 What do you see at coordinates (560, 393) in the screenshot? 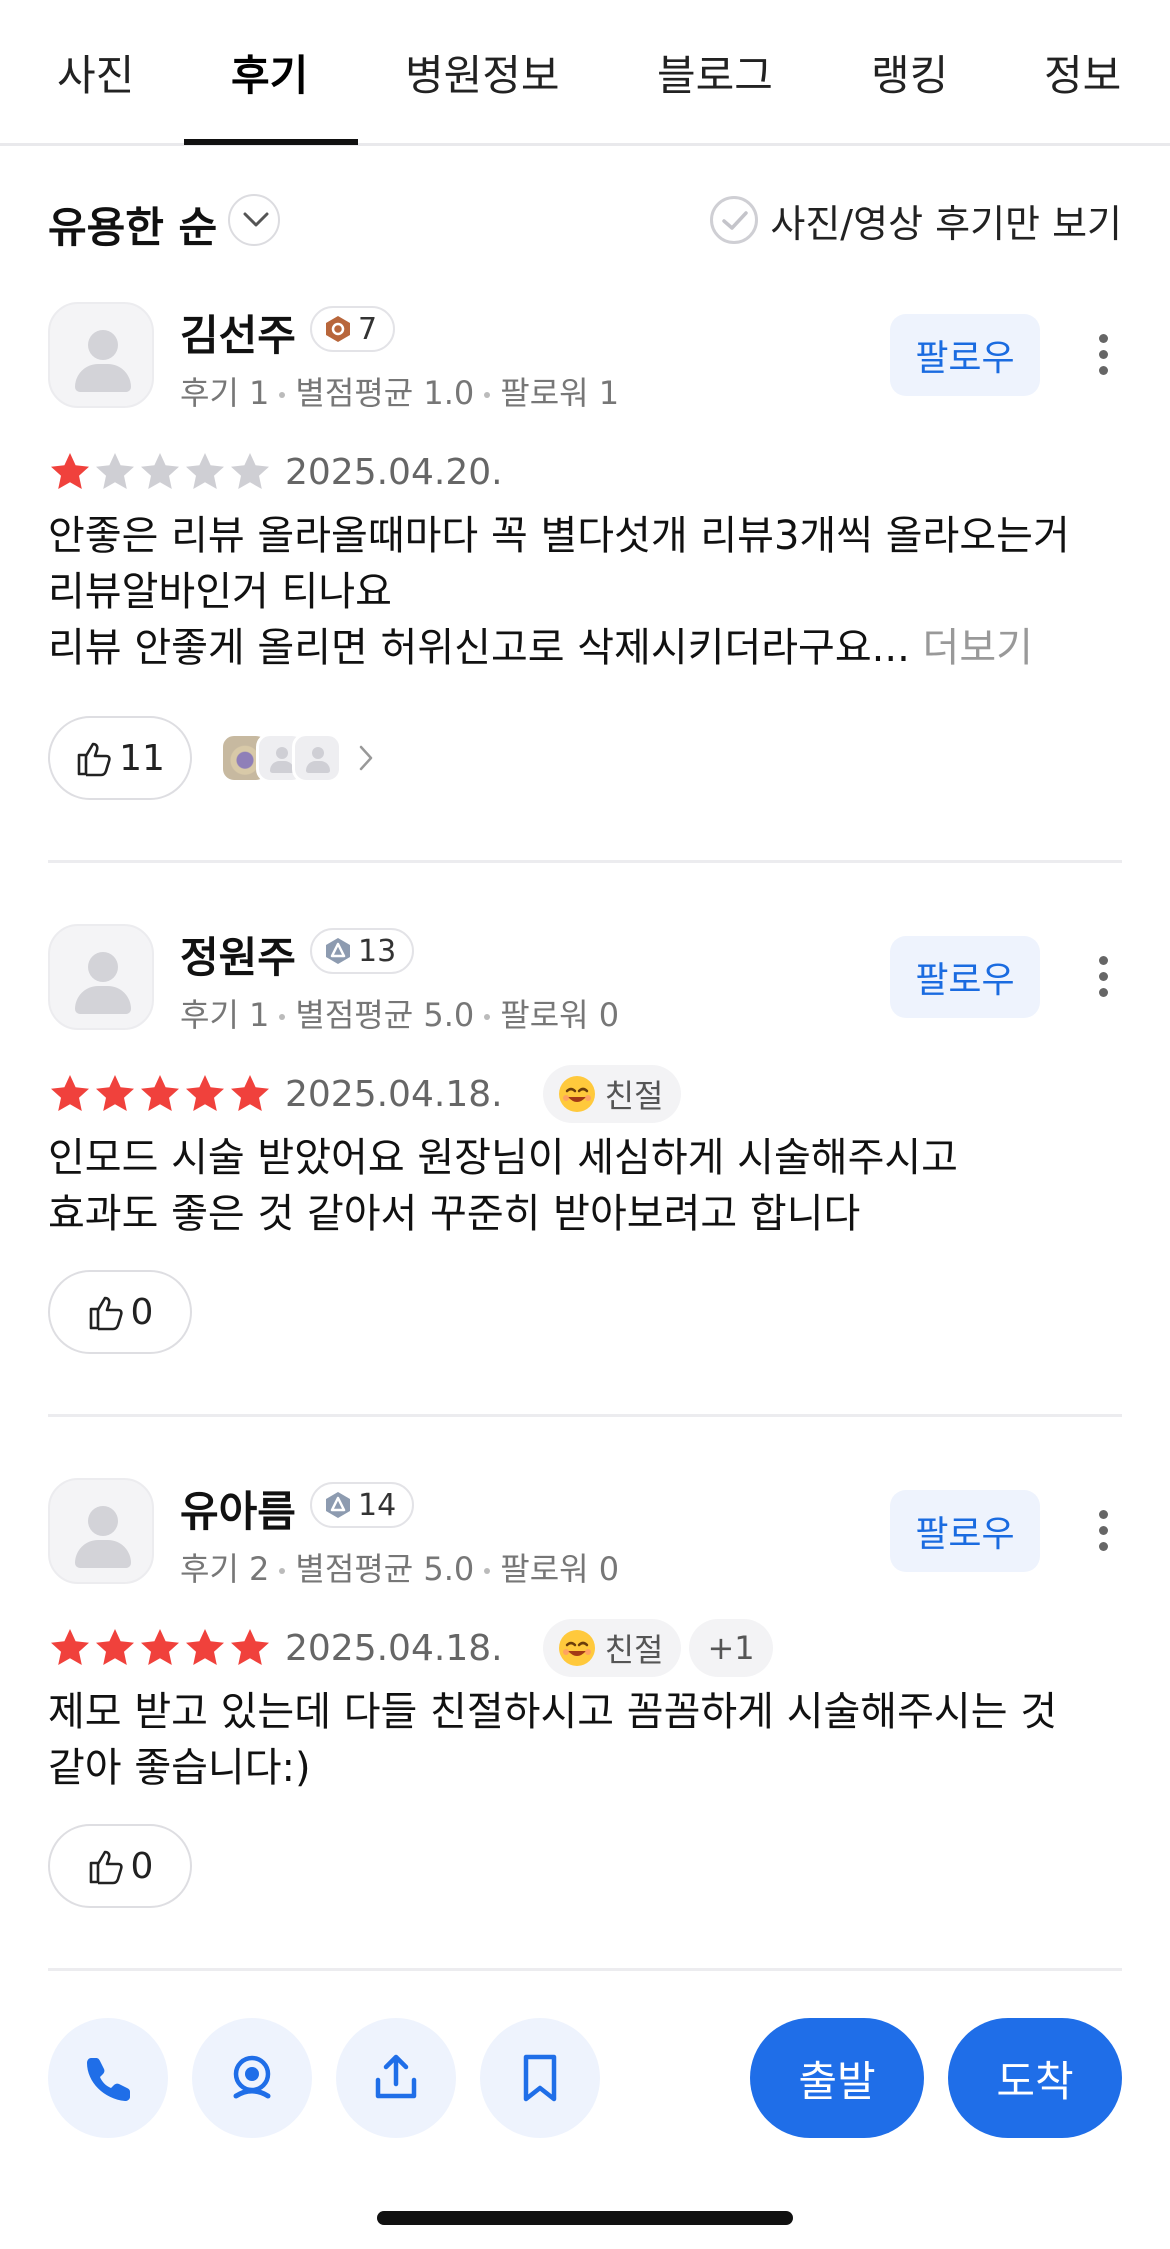
I see `follower-count: 팔로워 1` at bounding box center [560, 393].